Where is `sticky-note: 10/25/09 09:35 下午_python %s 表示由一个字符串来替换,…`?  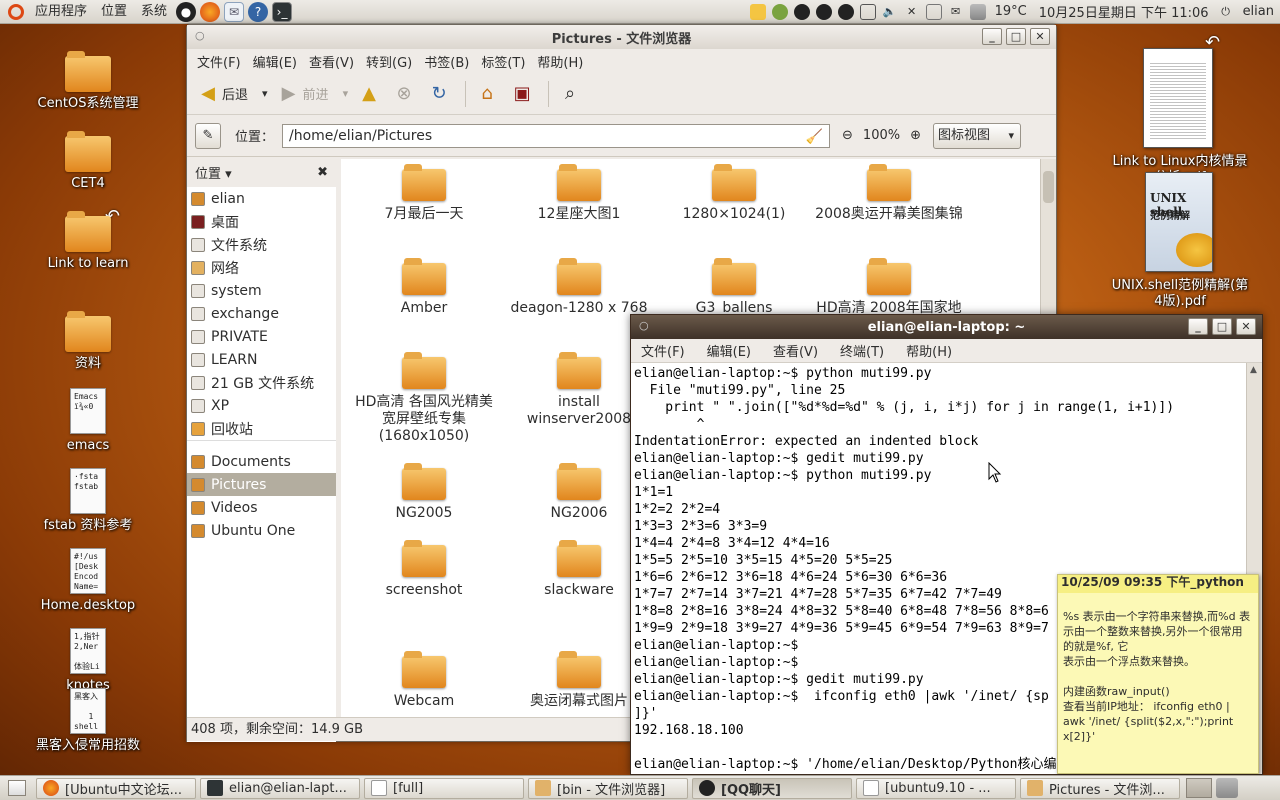
sticky-note: 10/25/09 09:35 下午_python %s 表示由一个字符串来替换,… is located at coordinates (1158, 674).